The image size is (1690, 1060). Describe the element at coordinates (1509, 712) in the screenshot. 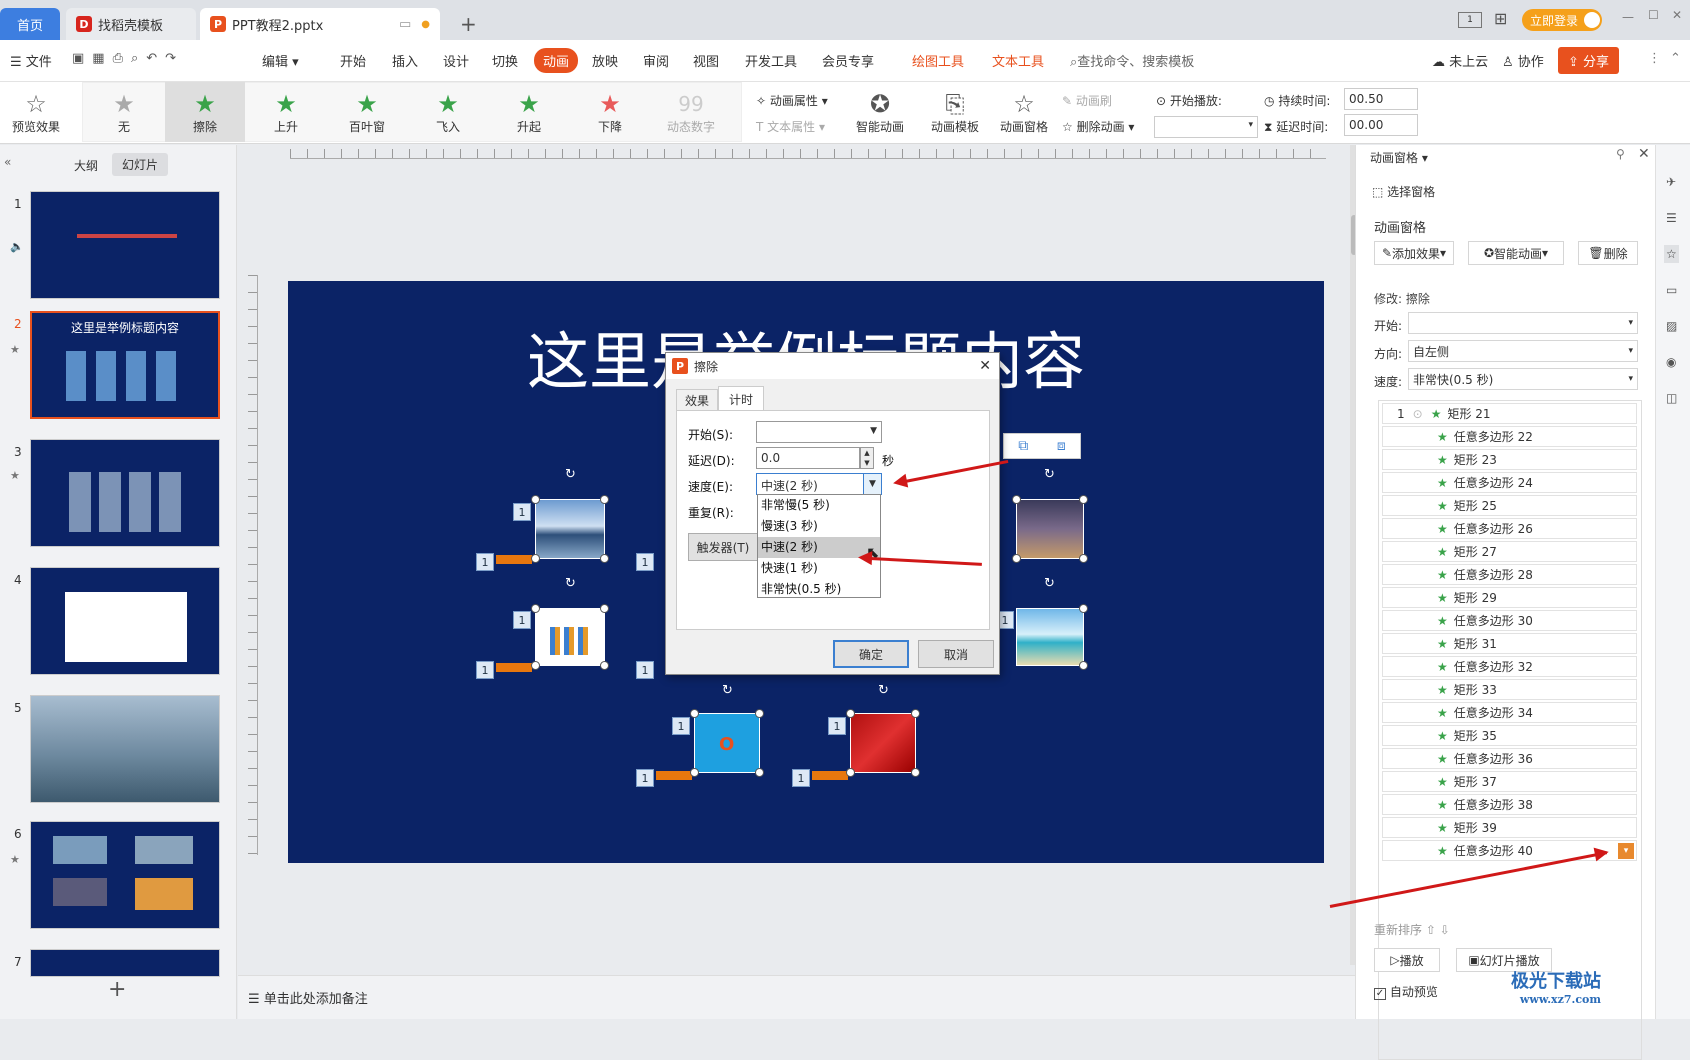

I see `list-item: ★ 任意多边形 34` at that location.